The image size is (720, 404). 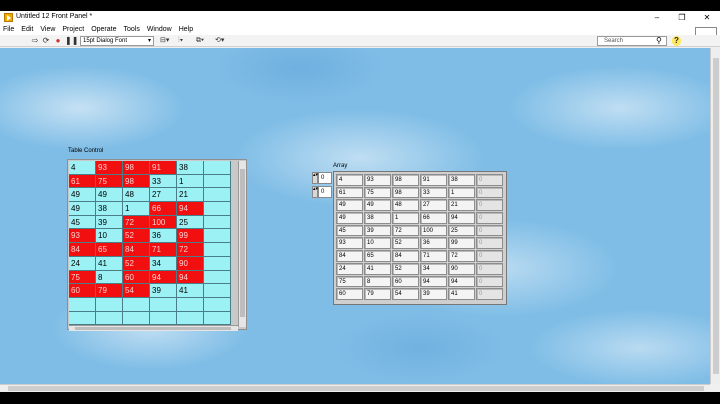 What do you see at coordinates (163, 181) in the screenshot?
I see `table-cell: 33` at bounding box center [163, 181].